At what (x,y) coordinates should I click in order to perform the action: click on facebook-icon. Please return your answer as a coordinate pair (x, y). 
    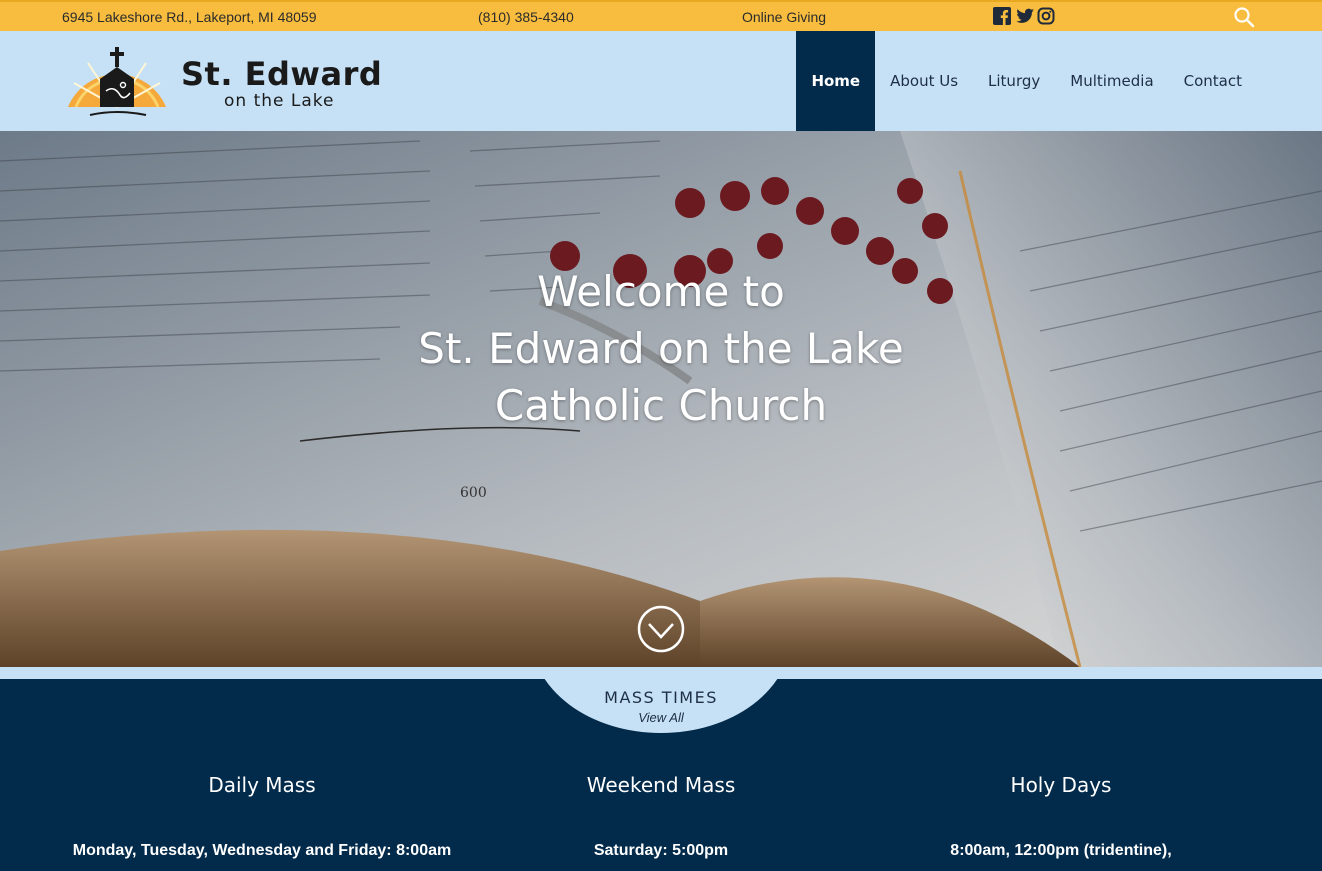
    Looking at the image, I should click on (1002, 16).